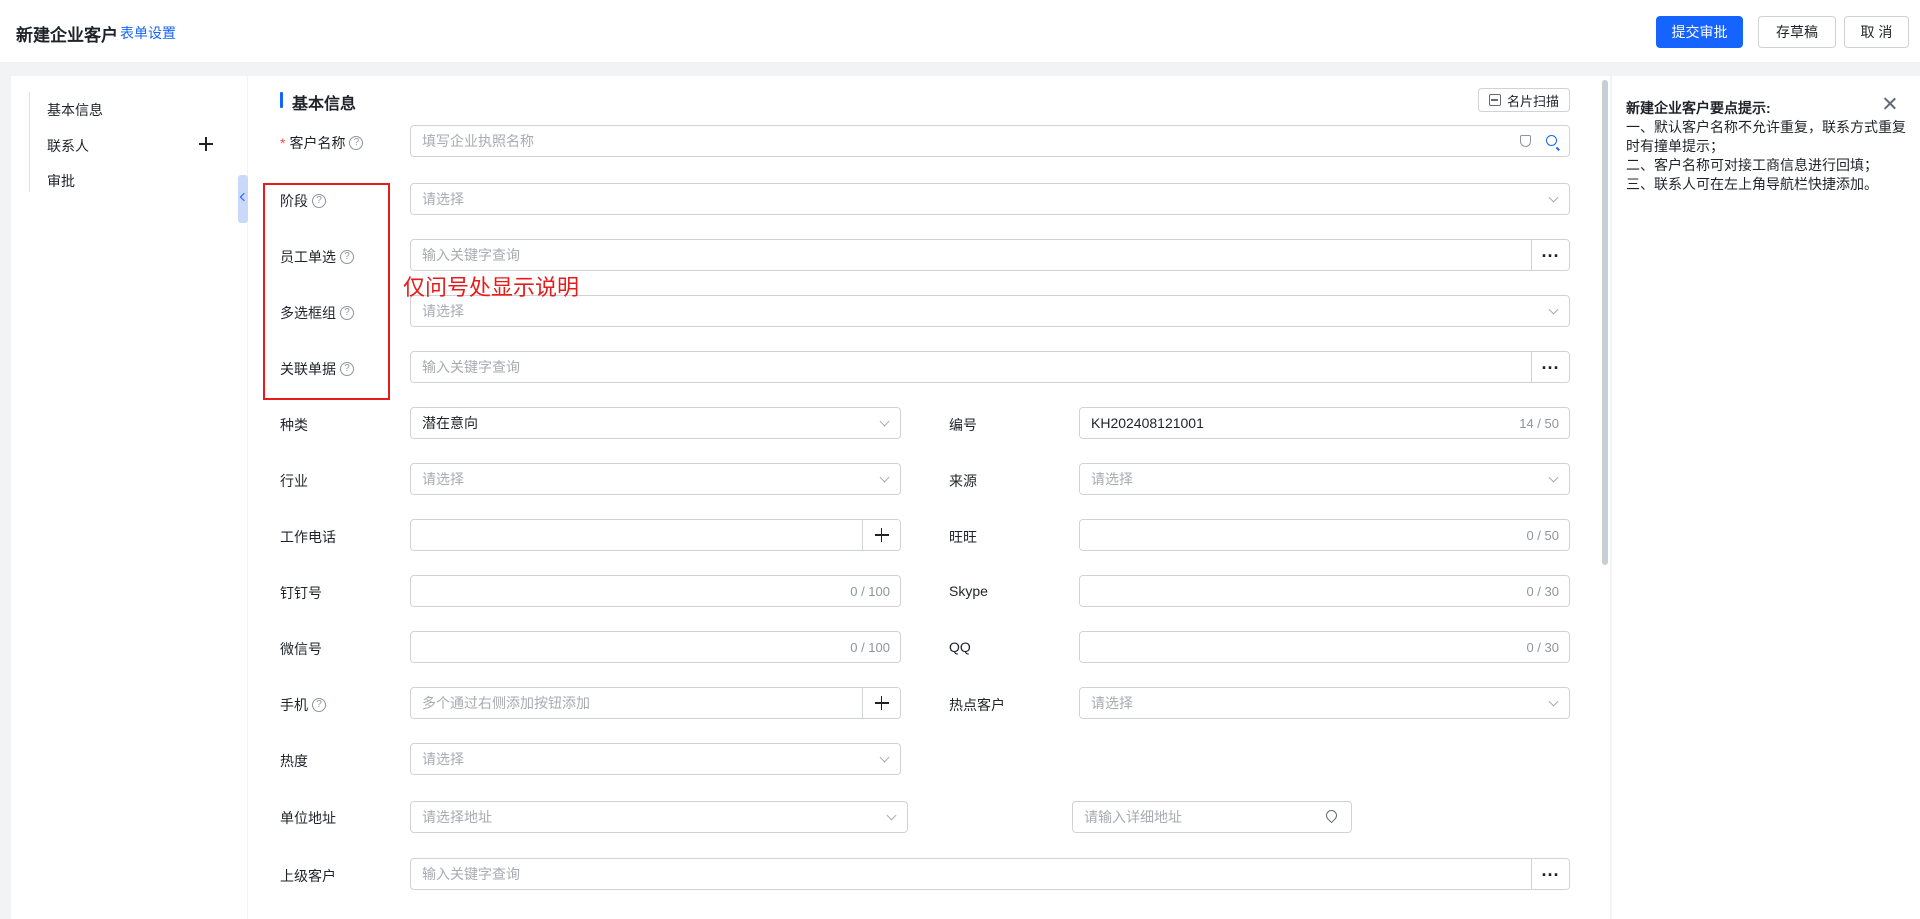  What do you see at coordinates (963, 425) in the screenshot?
I see `number-label: 编号` at bounding box center [963, 425].